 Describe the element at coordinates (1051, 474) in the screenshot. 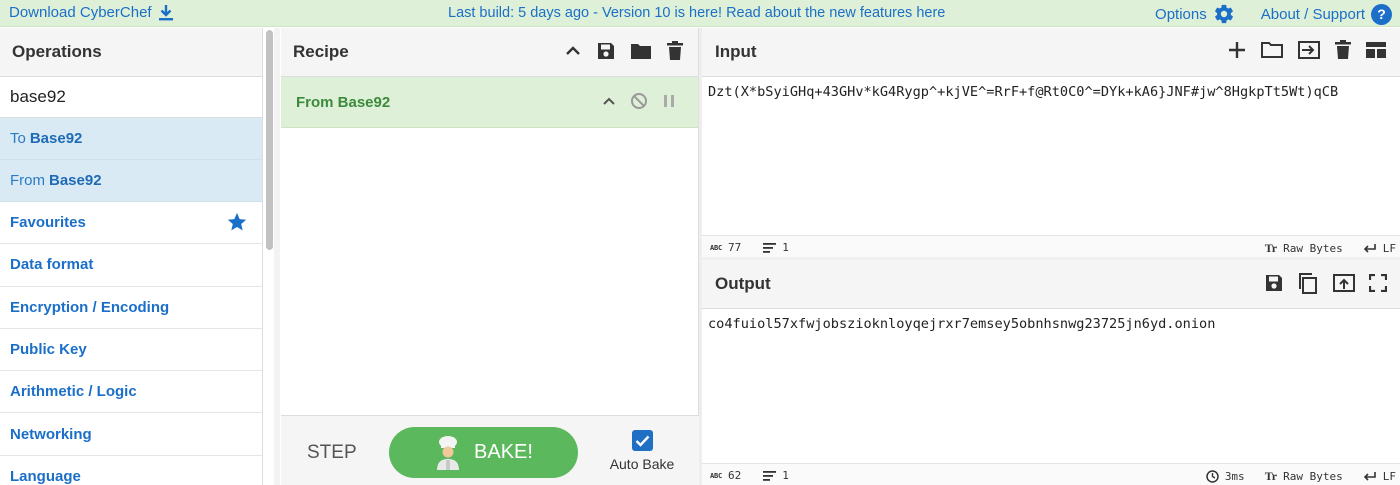

I see `output-status-bar: ABC 62 1 3ms Tr Raw Bytes LF` at that location.